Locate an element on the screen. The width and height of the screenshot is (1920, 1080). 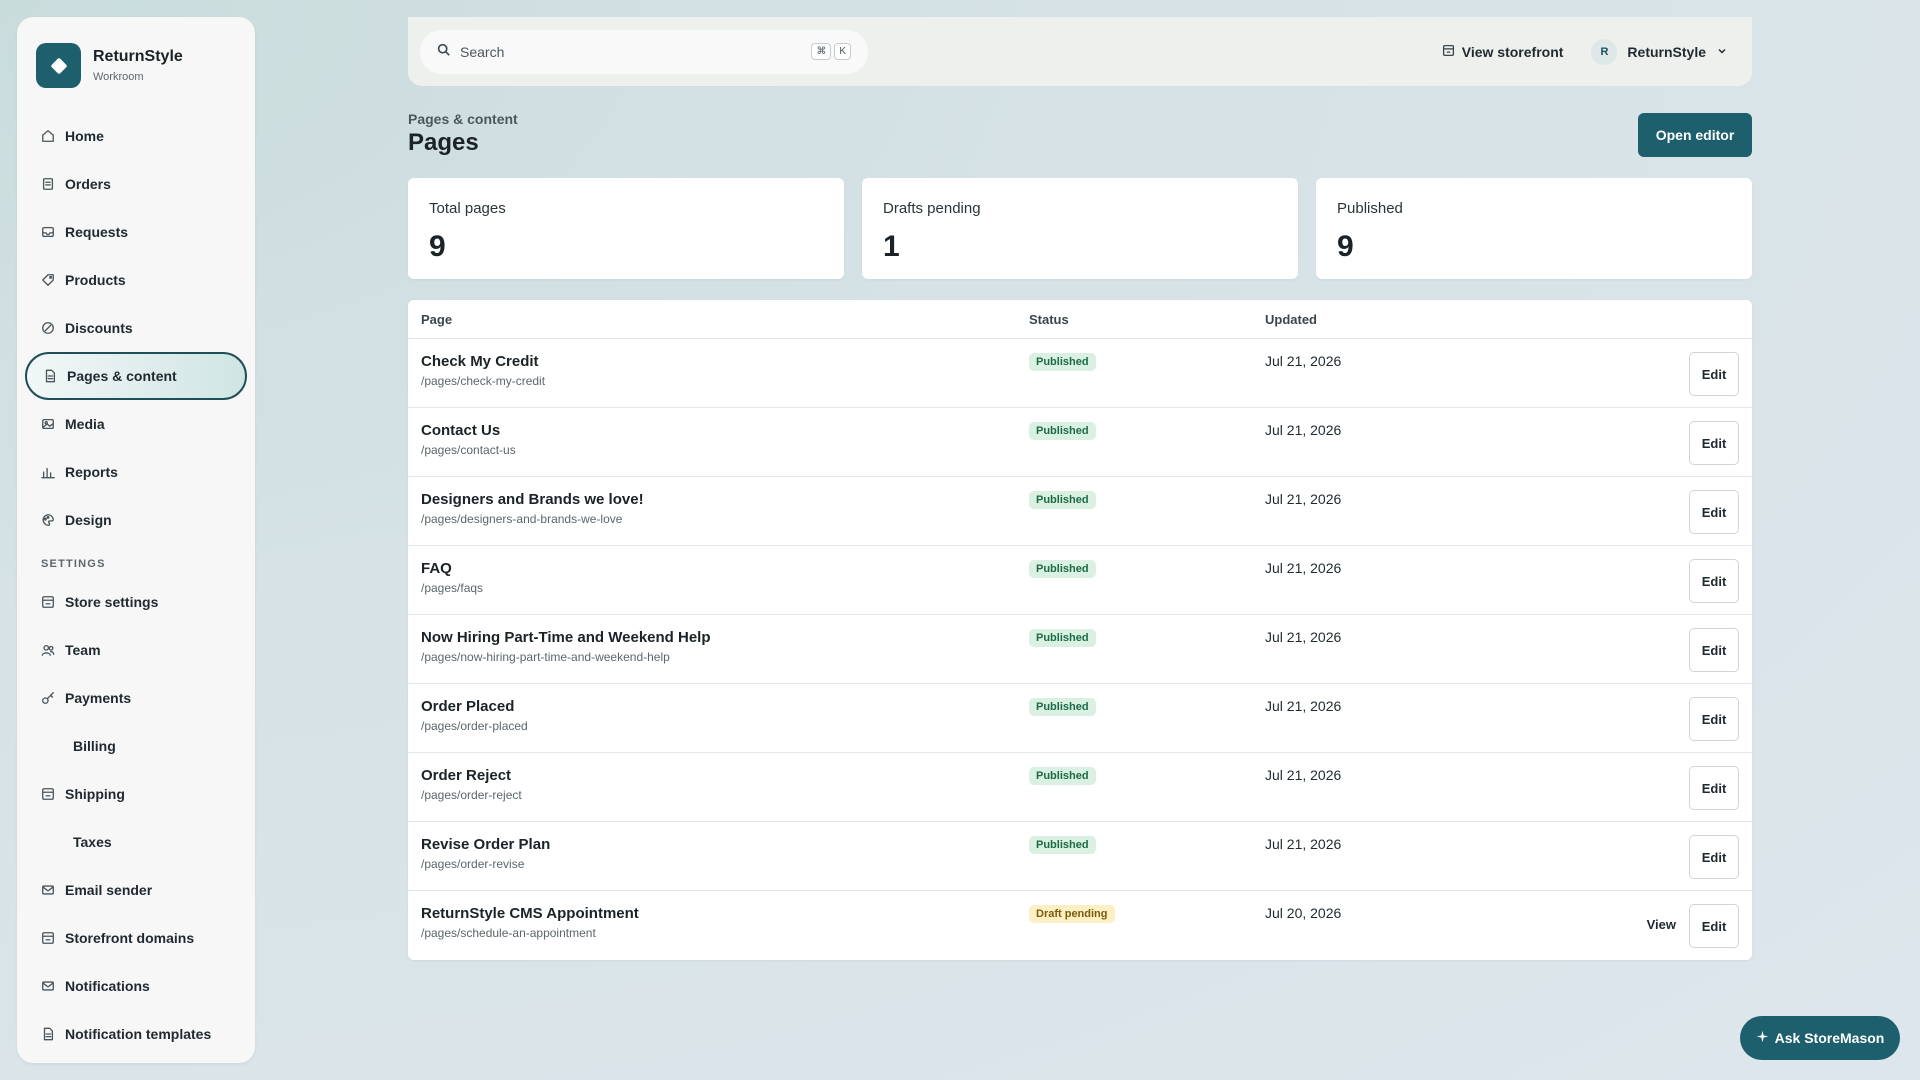
account-menu: R ReturnStyle is located at coordinates (1659, 51).